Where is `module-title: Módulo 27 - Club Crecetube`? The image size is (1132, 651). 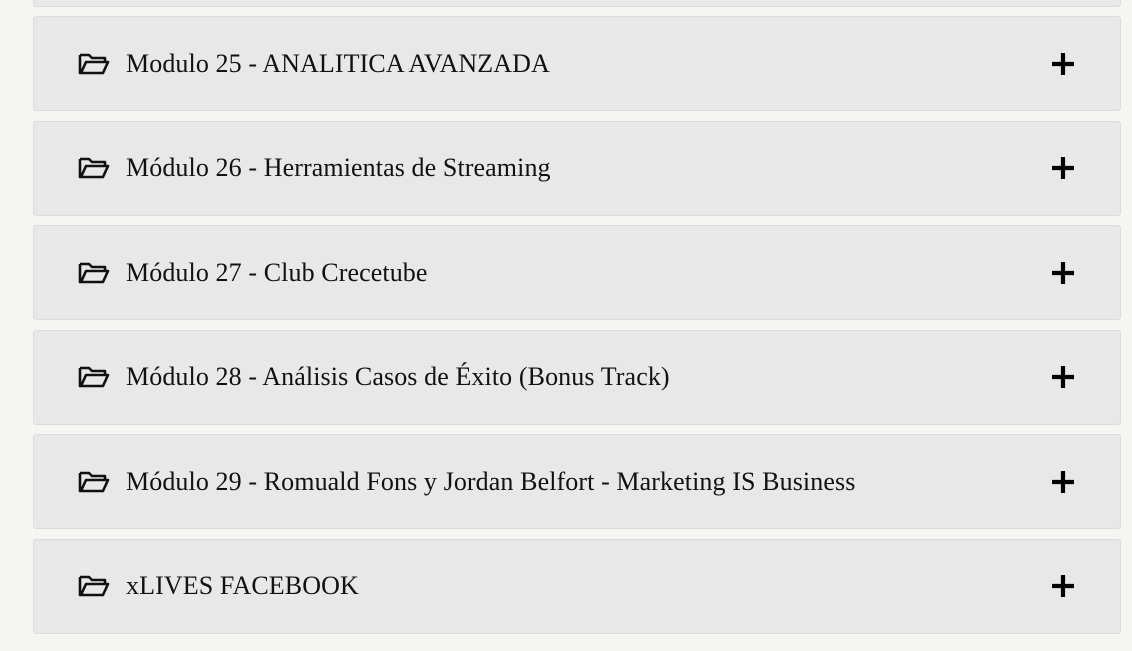 module-title: Módulo 27 - Club Crecetube is located at coordinates (277, 272).